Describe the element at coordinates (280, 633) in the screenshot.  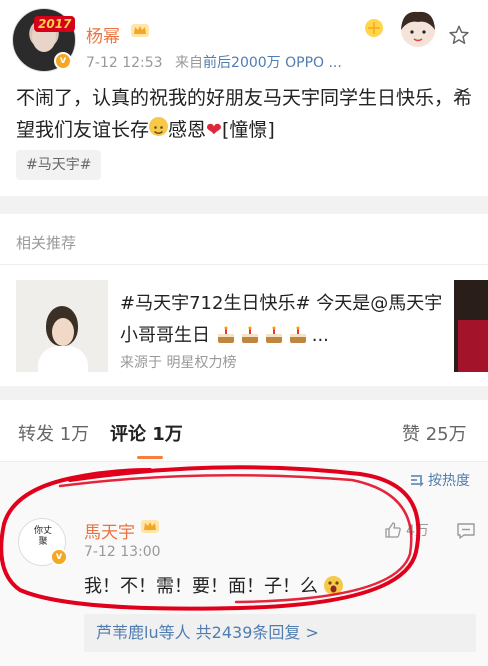
I see `replies-summary: 芦苇鹿lu等人 共2439条回复 >` at that location.